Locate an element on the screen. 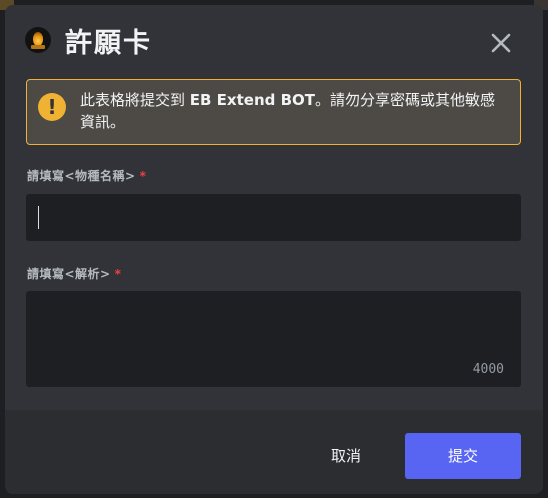 This screenshot has width=548, height=498. warning-text: 此表格將提交到 EB Extend BOT。請勿分享密碼或其他敏感資訊。 is located at coordinates (295, 111).